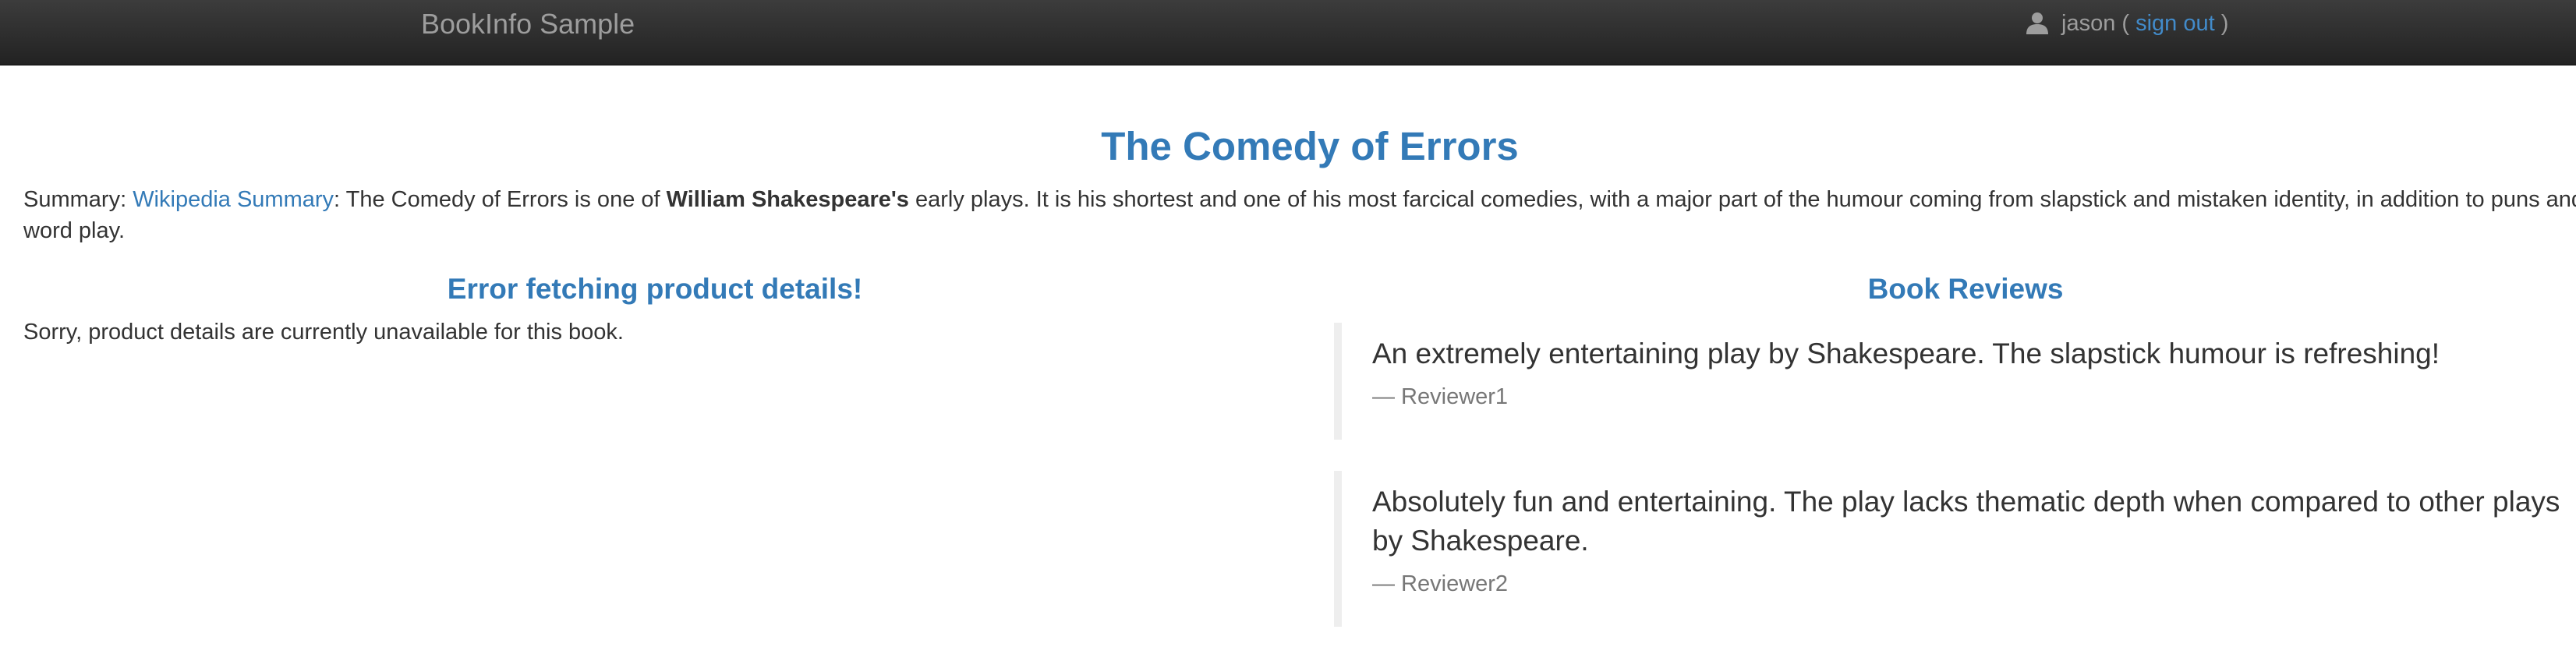 The width and height of the screenshot is (2576, 647). Describe the element at coordinates (2221, 23) in the screenshot. I see `close-paren: )` at that location.